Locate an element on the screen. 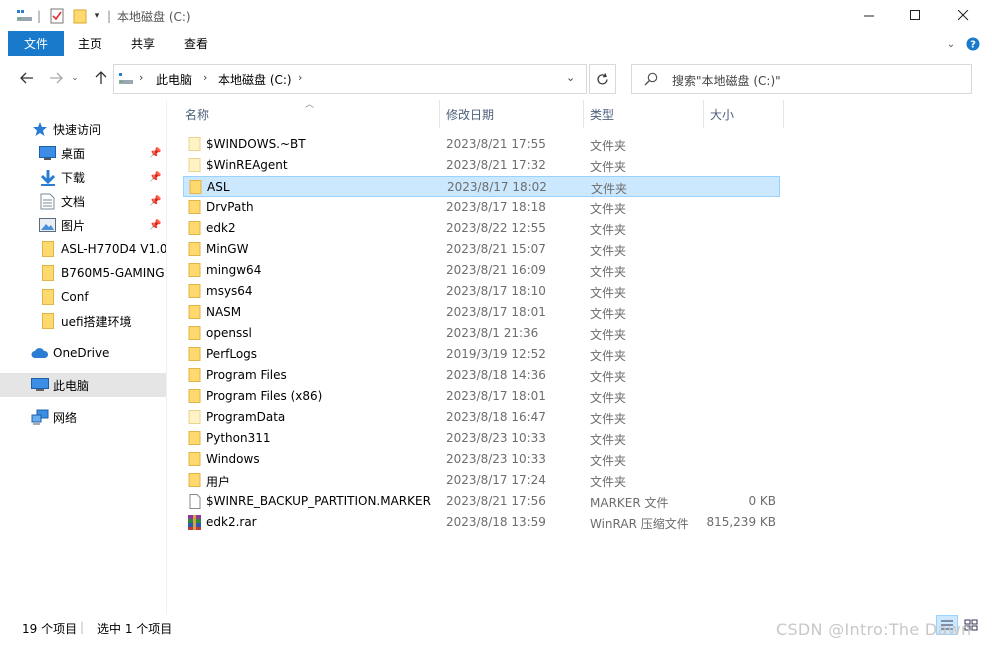  tab-file: 文件 is located at coordinates (36, 43).